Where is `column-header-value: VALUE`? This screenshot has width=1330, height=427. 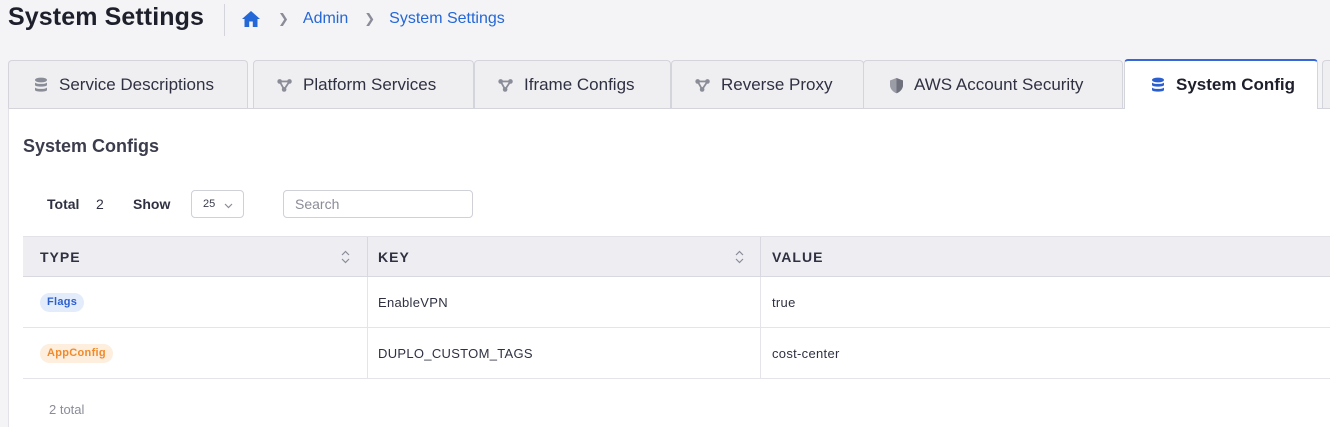 column-header-value: VALUE is located at coordinates (797, 257).